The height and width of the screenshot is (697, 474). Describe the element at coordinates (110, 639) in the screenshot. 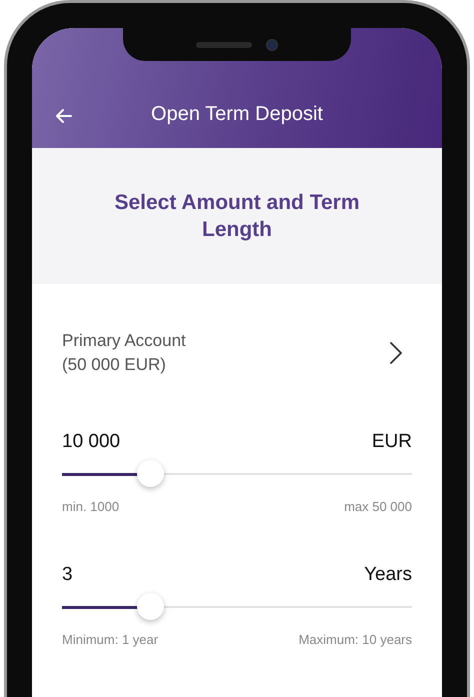

I see `min-label: Minimum: 1 year` at that location.